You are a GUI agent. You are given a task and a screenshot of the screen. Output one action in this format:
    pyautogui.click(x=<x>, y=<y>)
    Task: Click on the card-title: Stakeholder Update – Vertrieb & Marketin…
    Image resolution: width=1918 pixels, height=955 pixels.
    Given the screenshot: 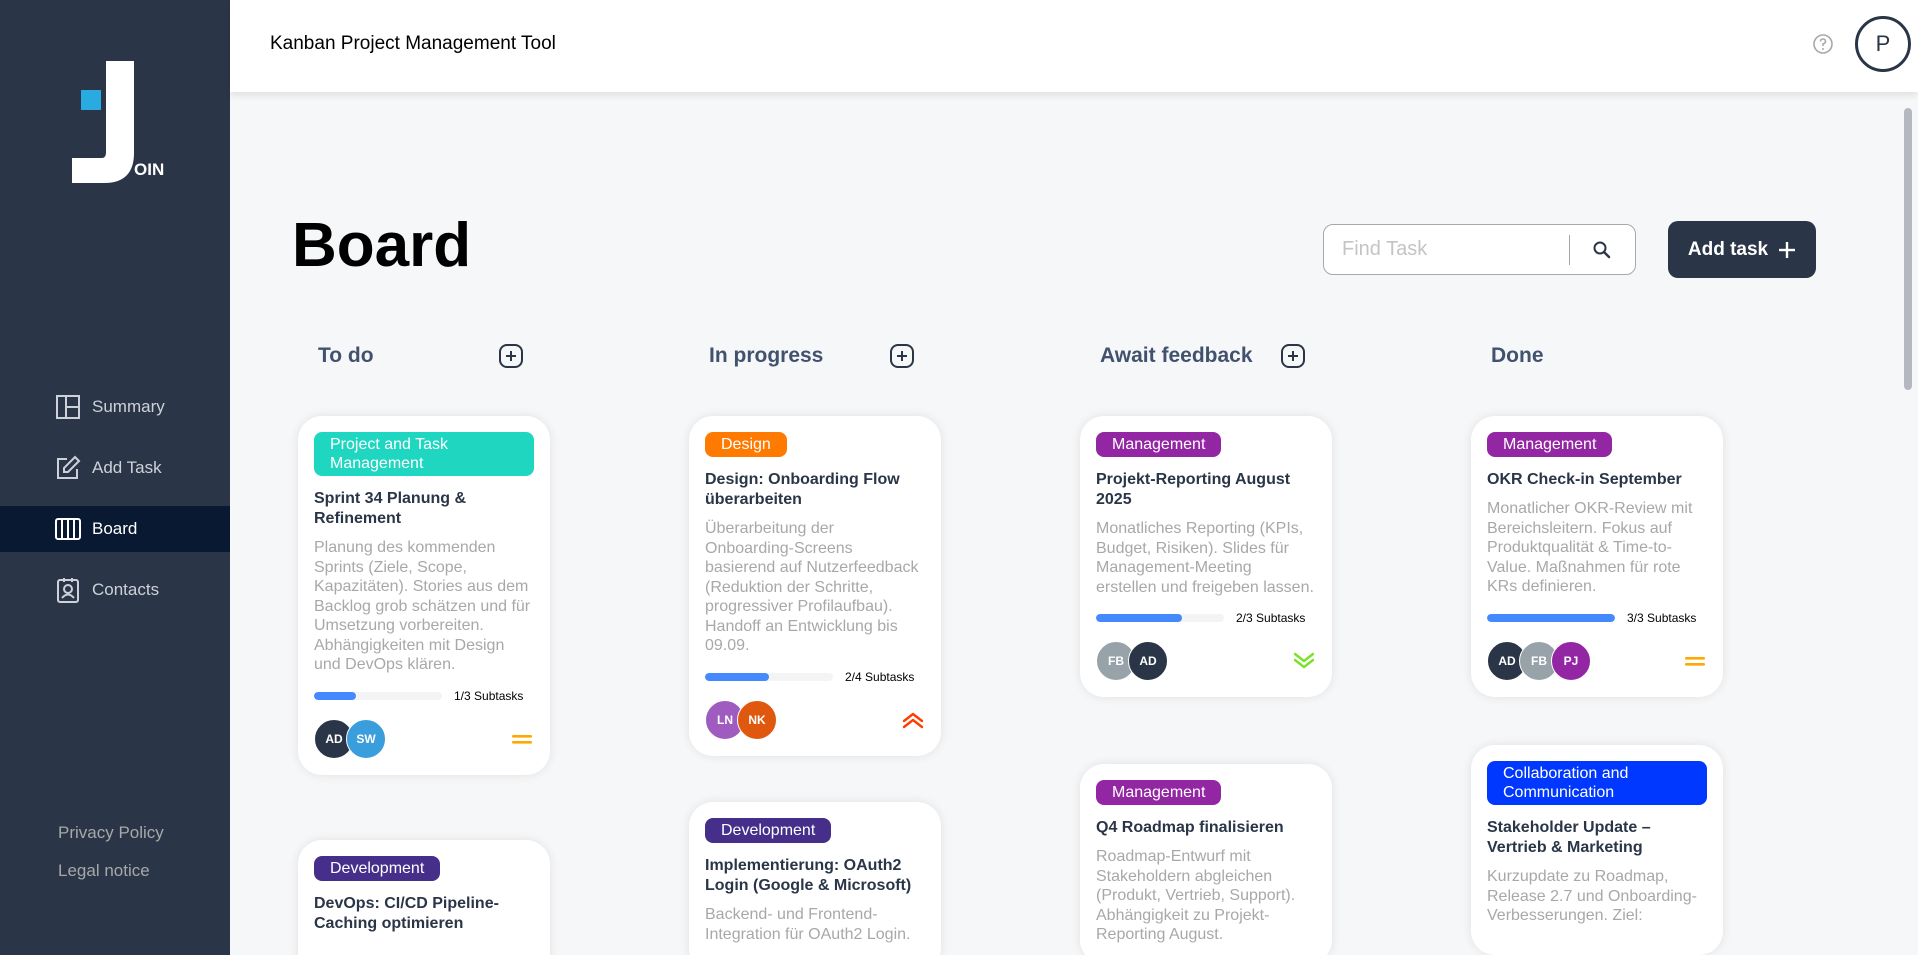 What is the action you would take?
    pyautogui.click(x=1569, y=837)
    